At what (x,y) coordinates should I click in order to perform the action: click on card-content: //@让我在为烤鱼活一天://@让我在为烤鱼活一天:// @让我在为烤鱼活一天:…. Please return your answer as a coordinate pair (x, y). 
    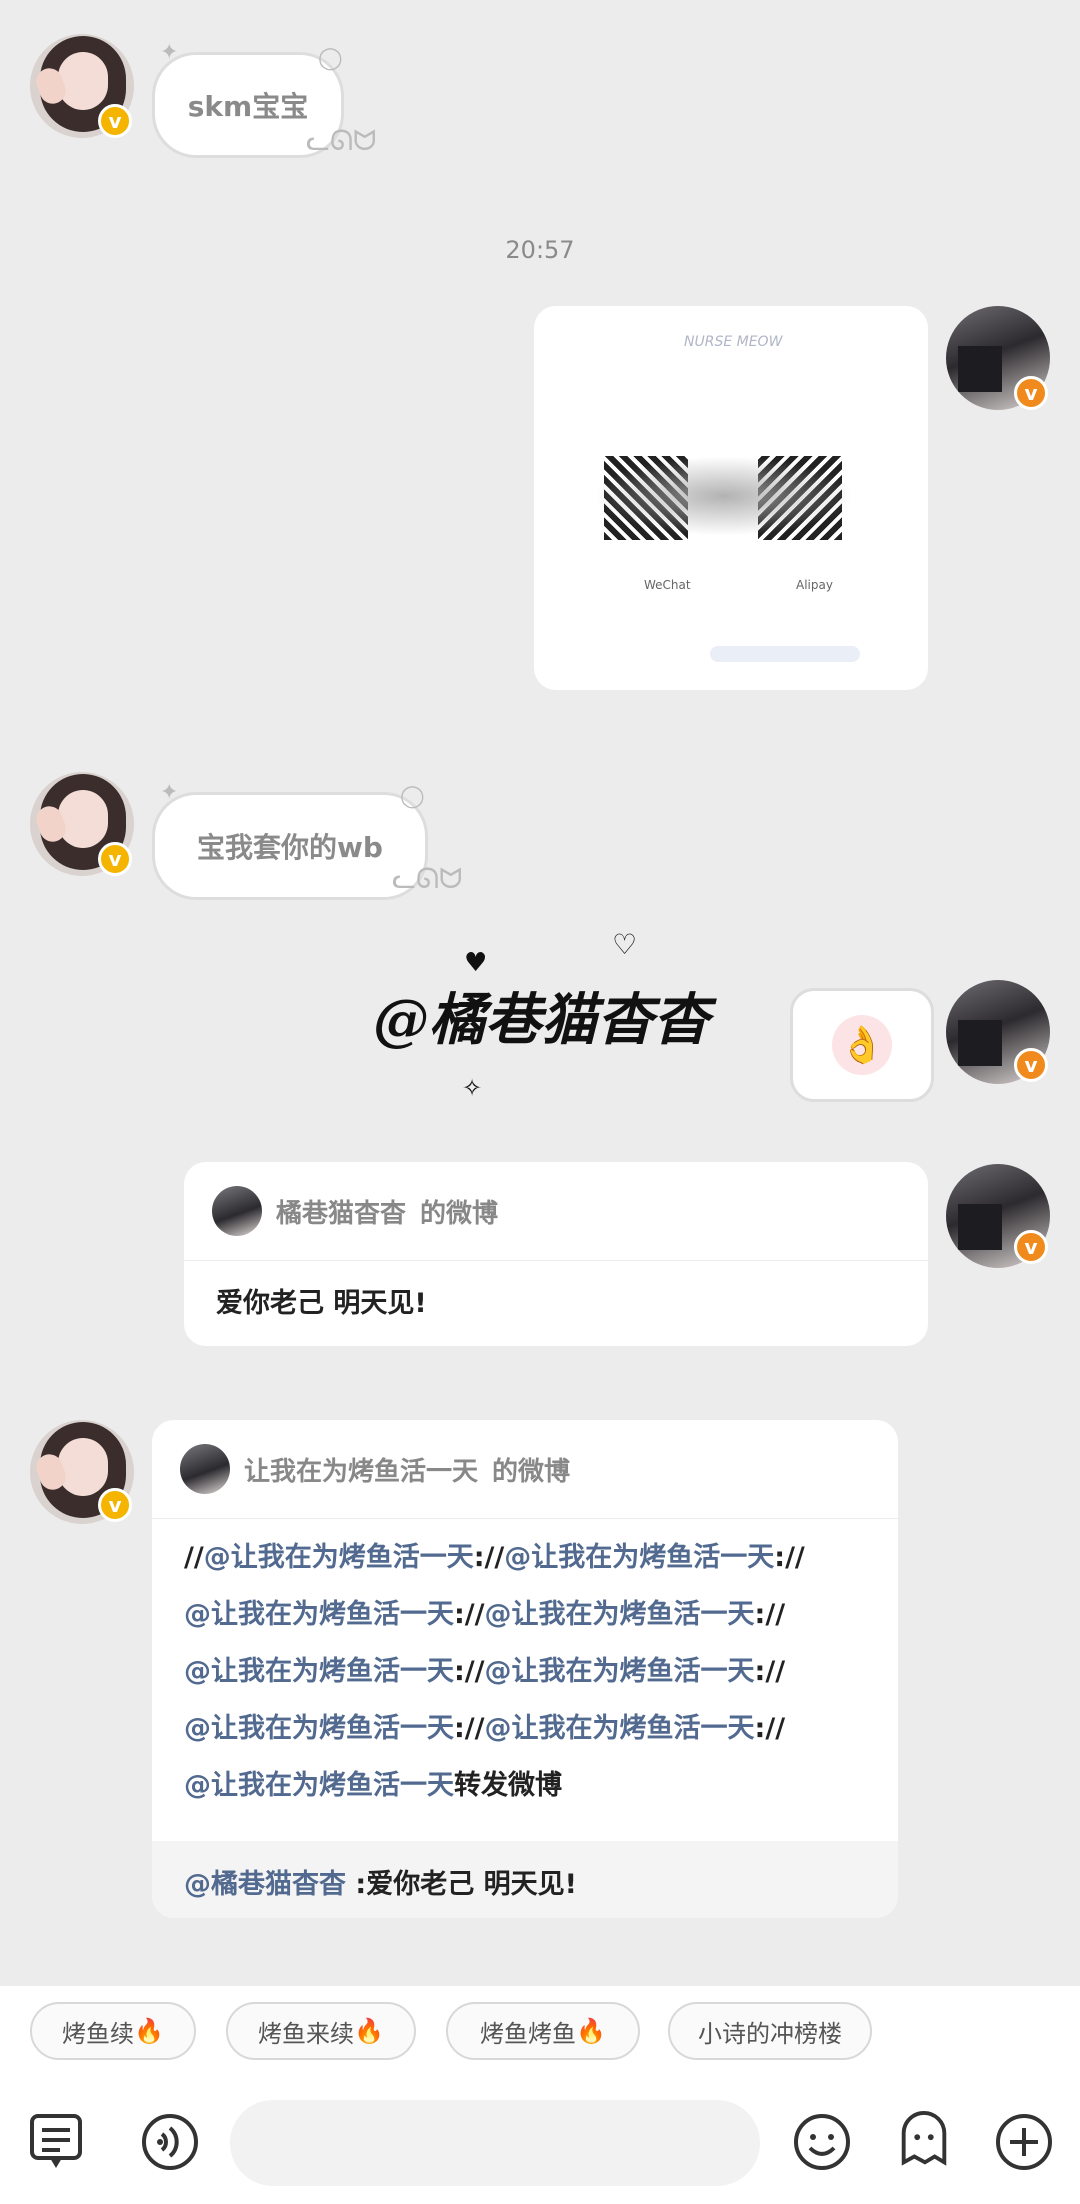
    Looking at the image, I should click on (525, 1680).